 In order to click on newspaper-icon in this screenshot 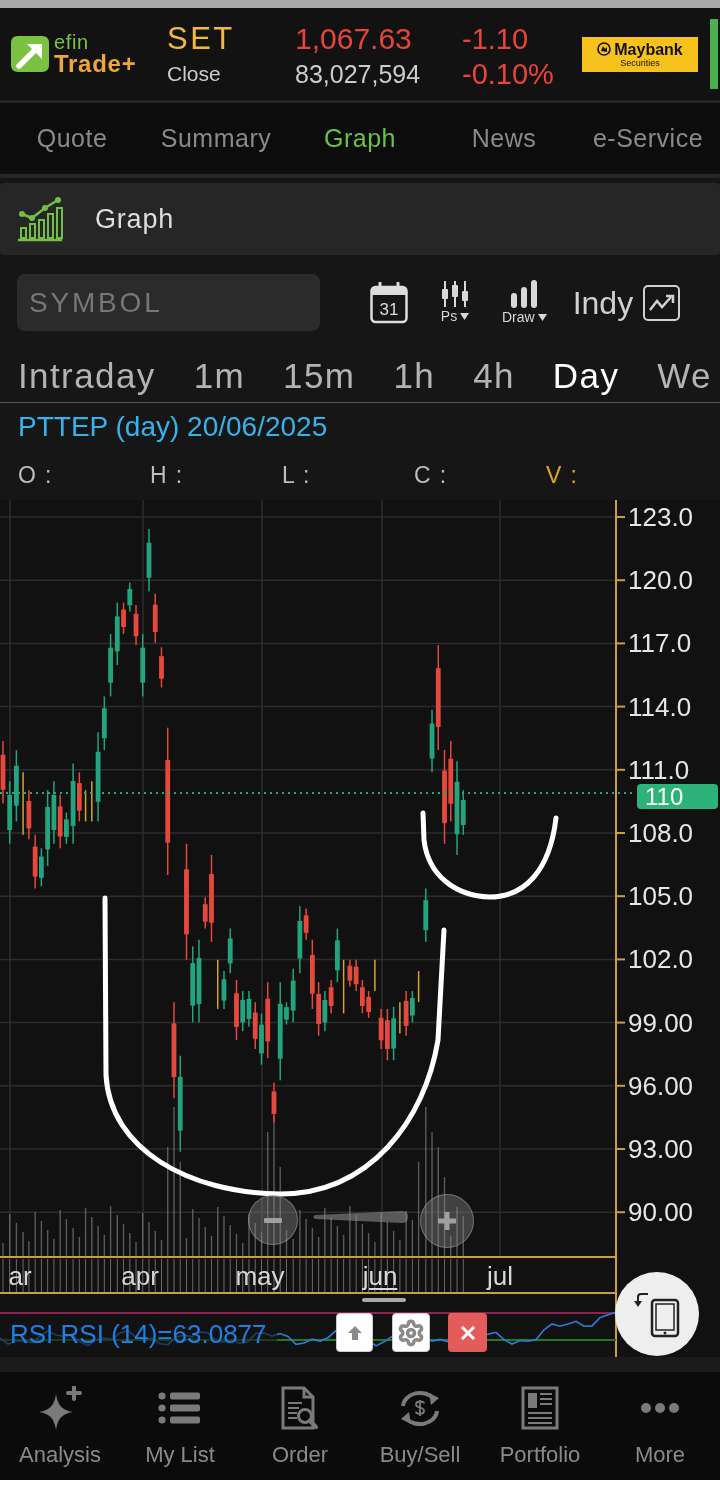, I will do `click(540, 1408)`.